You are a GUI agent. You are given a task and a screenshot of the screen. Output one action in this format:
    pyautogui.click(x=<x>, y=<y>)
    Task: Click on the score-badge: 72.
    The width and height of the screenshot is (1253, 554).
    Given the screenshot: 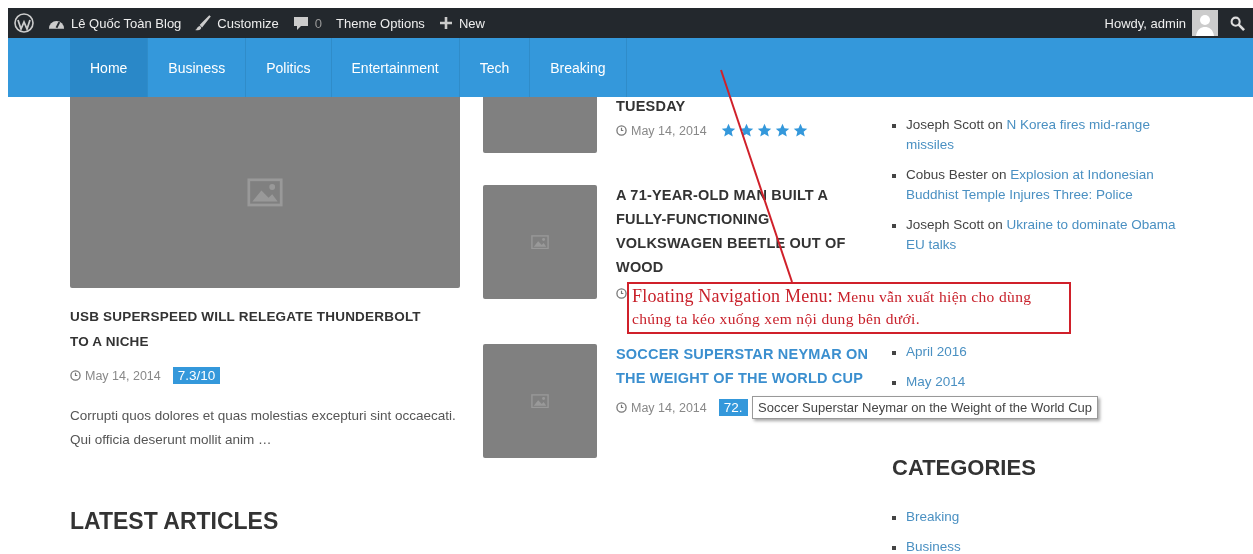 What is the action you would take?
    pyautogui.click(x=733, y=407)
    